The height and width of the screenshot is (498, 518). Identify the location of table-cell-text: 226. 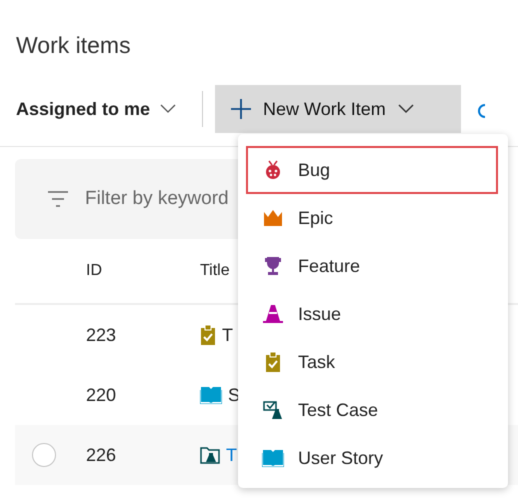
(102, 455).